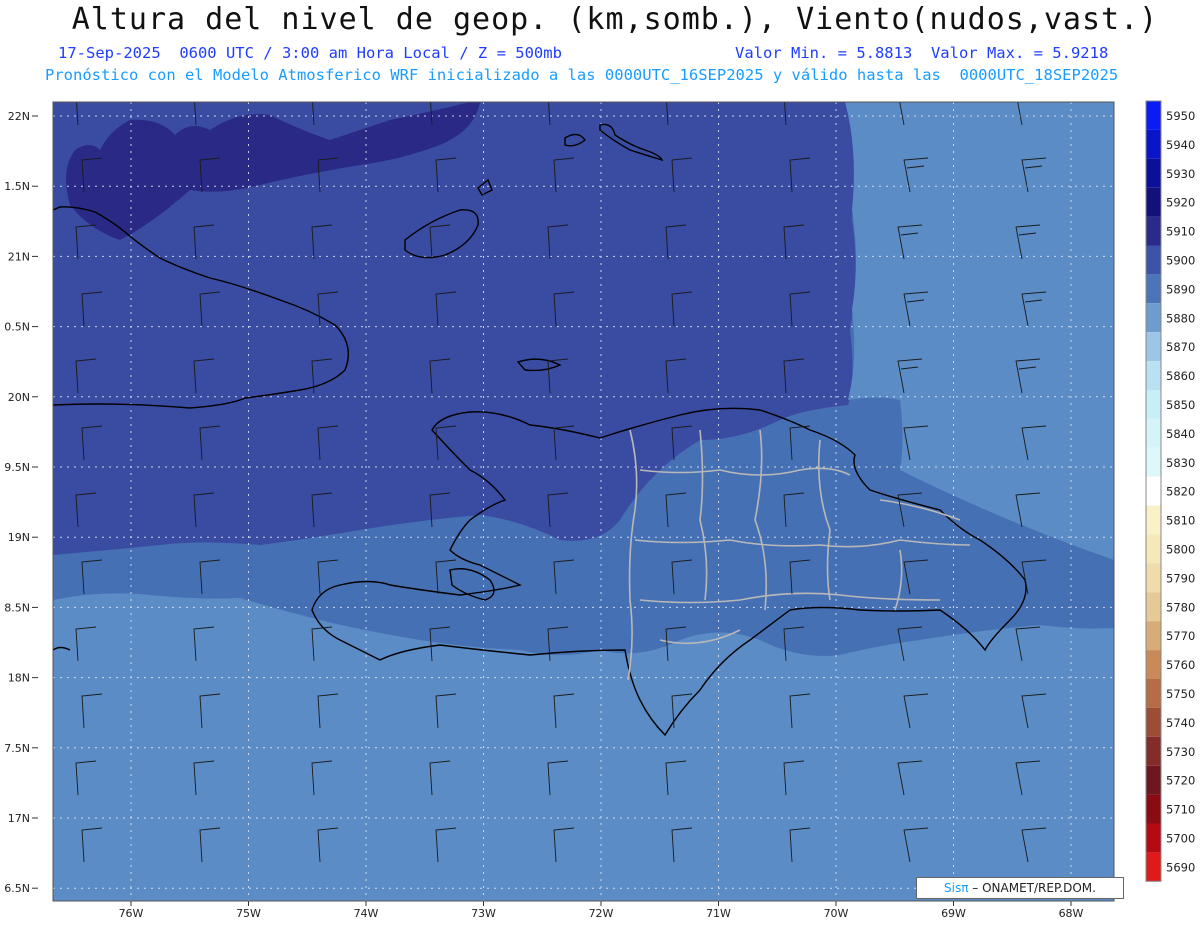 The width and height of the screenshot is (1200, 927). I want to click on lat-tick-label: 9.5N, so click(17, 467).